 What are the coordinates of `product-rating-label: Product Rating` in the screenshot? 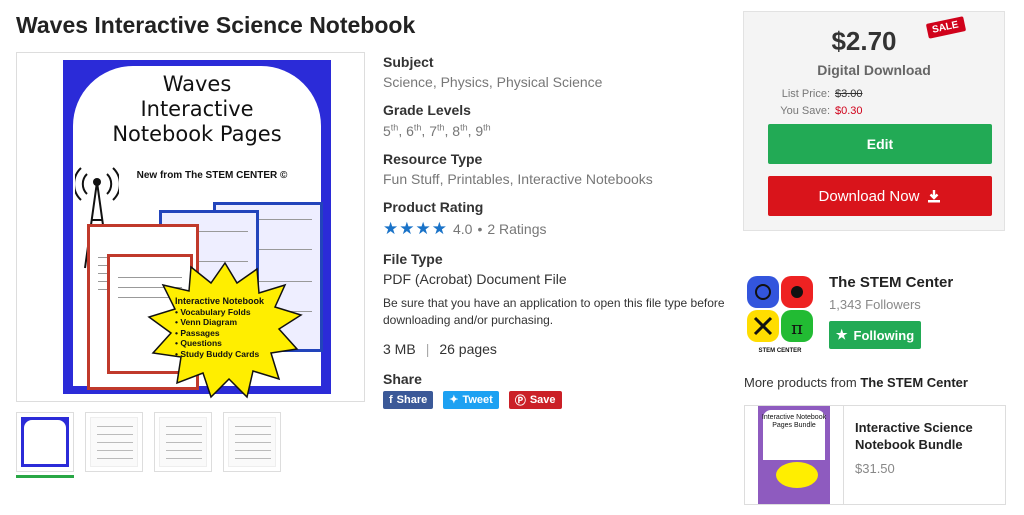 It's located at (433, 206).